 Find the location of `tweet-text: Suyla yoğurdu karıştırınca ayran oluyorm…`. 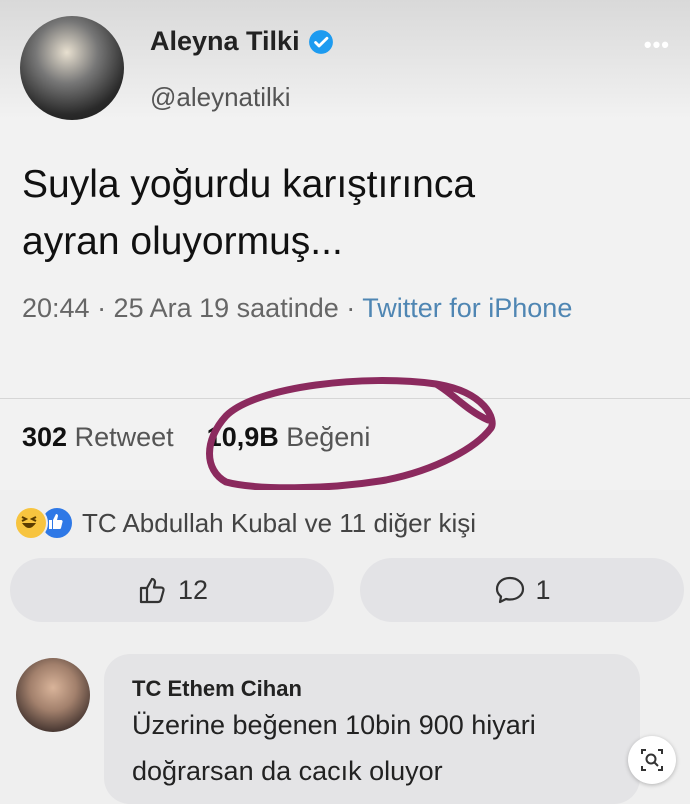

tweet-text: Suyla yoğurdu karıştırınca ayran oluyorm… is located at coordinates (342, 213).